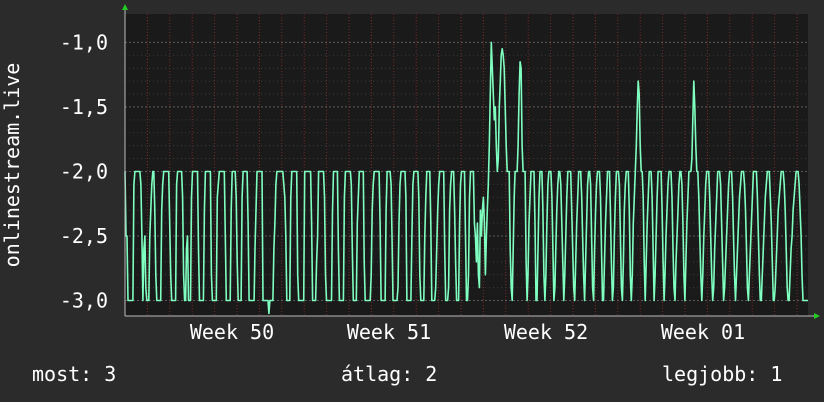 The height and width of the screenshot is (402, 824). What do you see at coordinates (84, 107) in the screenshot?
I see `y-tick-label: -1,5` at bounding box center [84, 107].